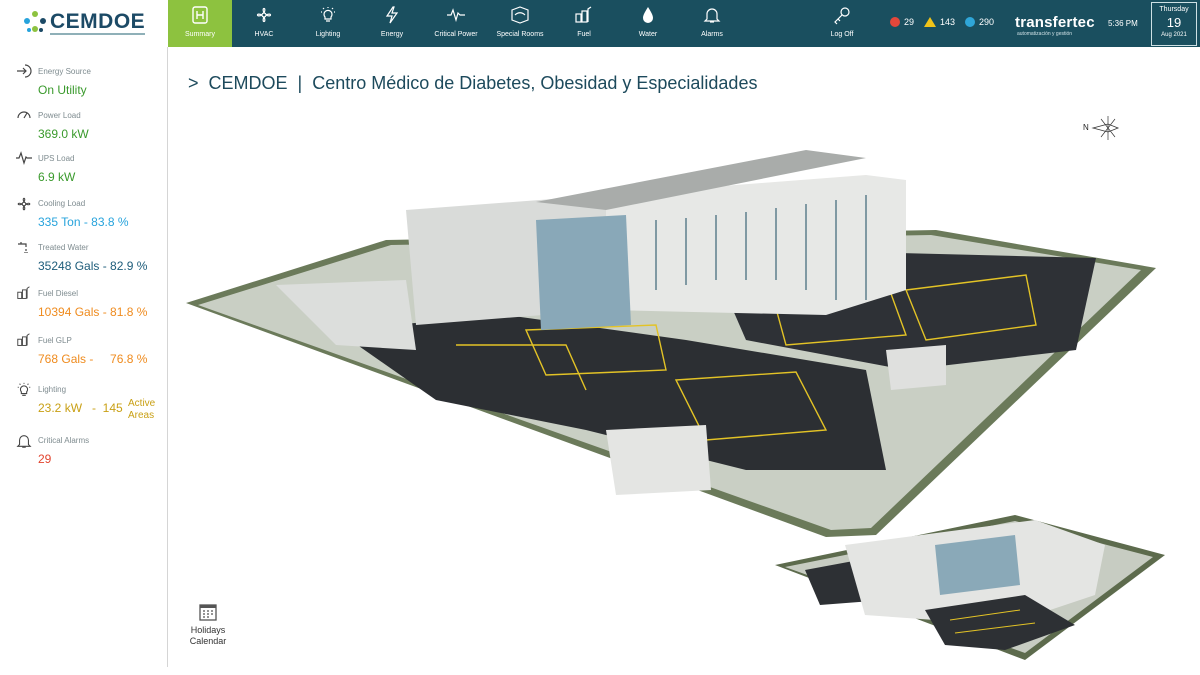 This screenshot has width=1200, height=675. I want to click on water-drop-icon, so click(648, 15).